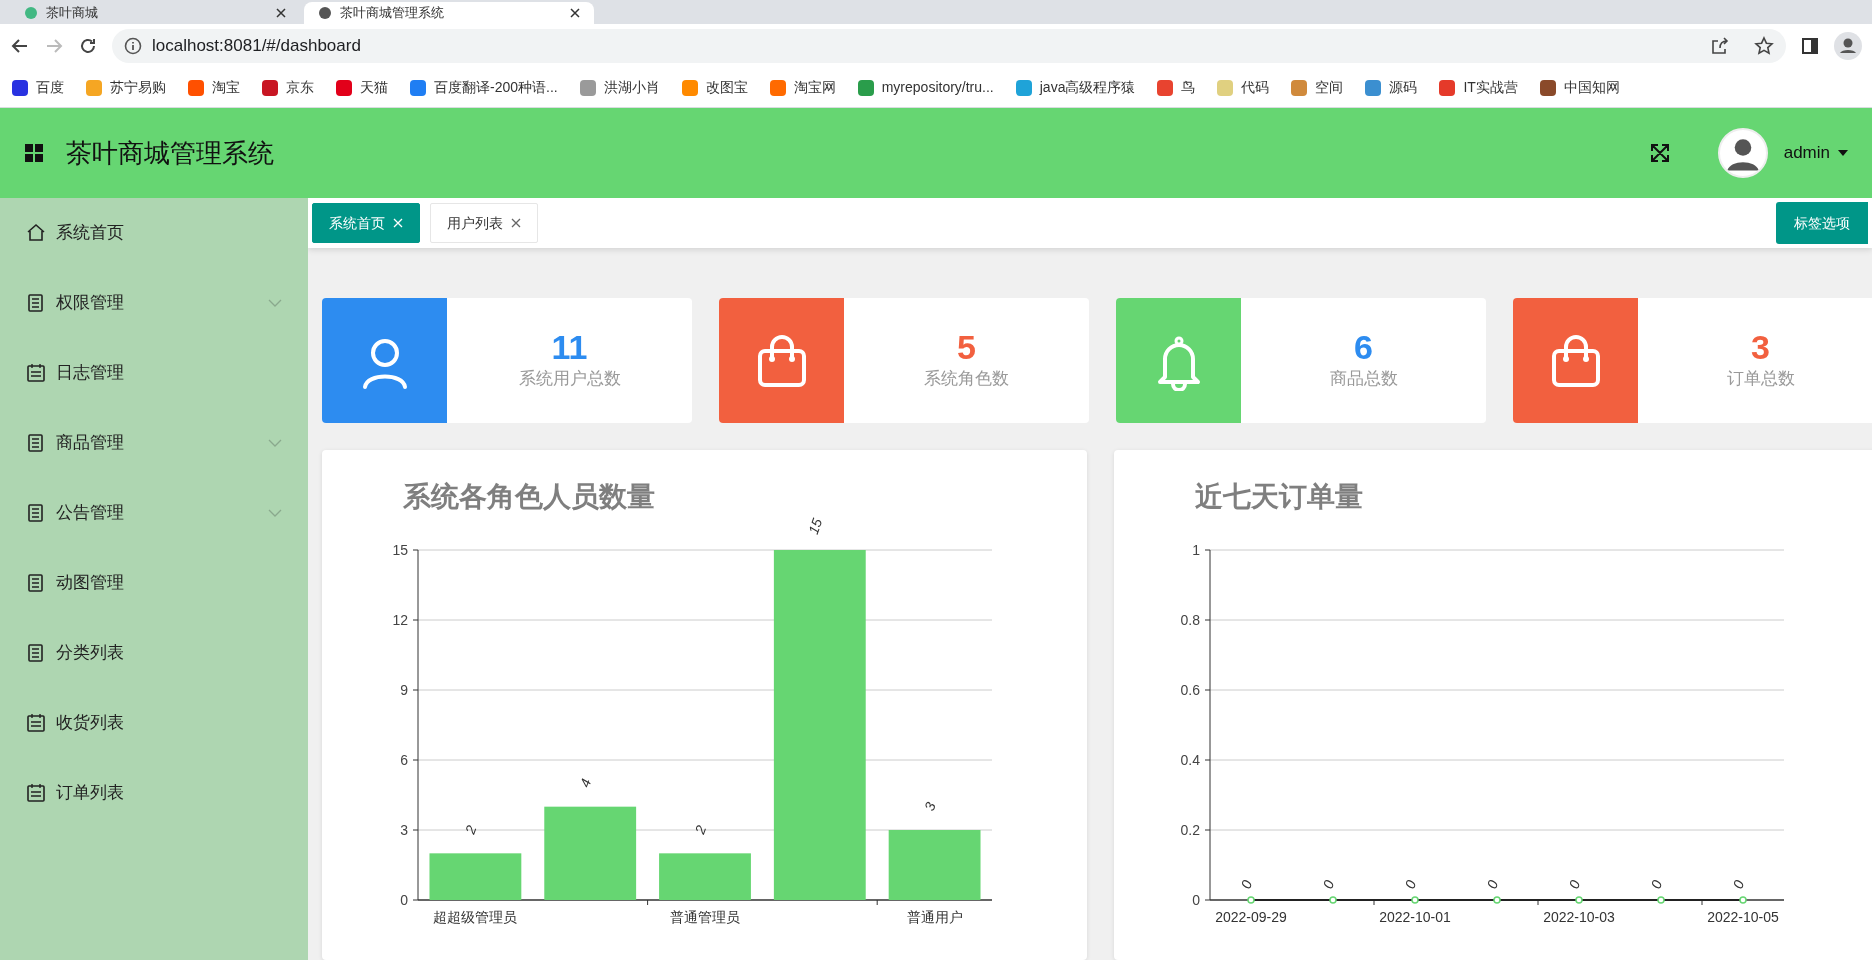  I want to click on axis-label: 2022-09-29, so click(1251, 917).